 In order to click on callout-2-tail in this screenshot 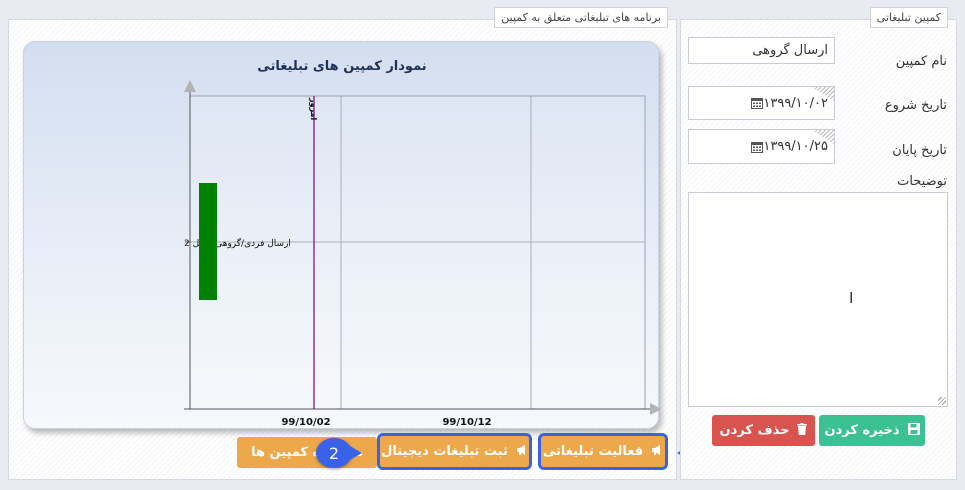, I will do `click(356, 453)`.